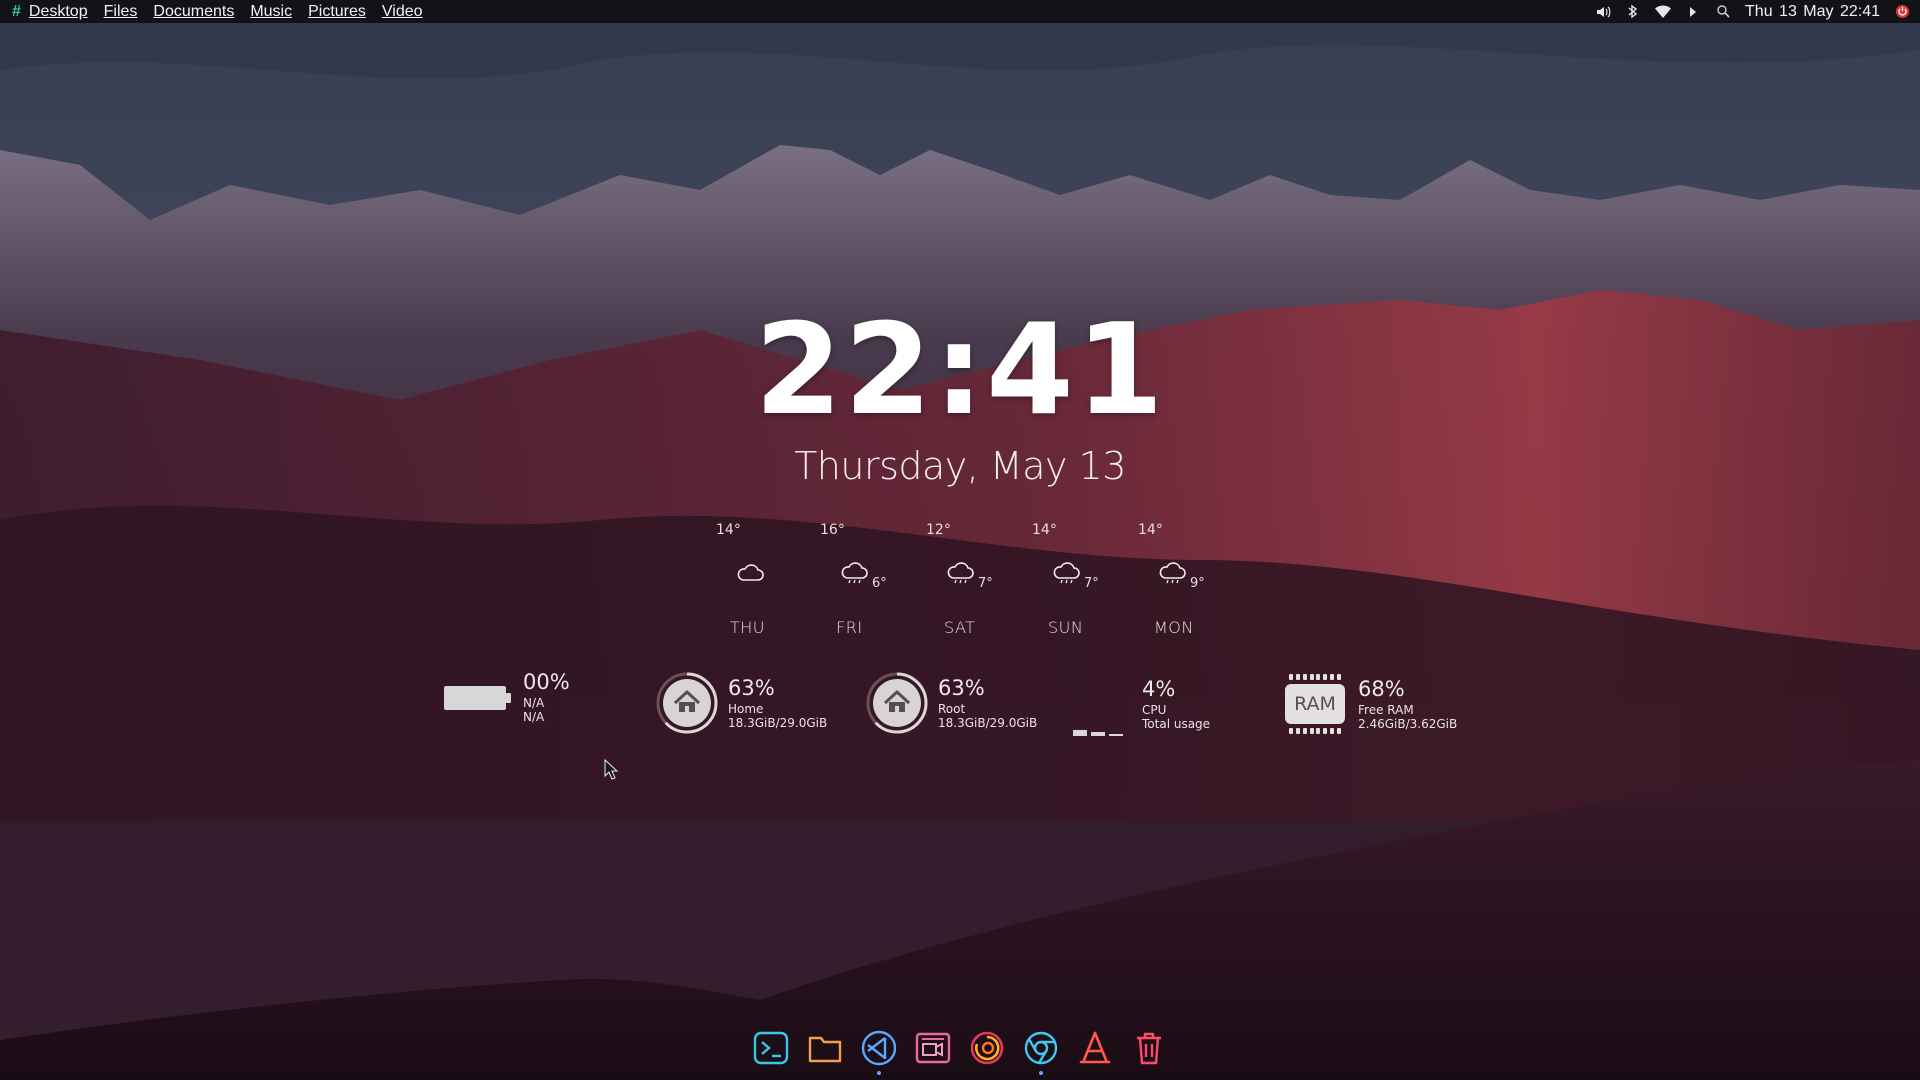  Describe the element at coordinates (1386, 709) in the screenshot. I see `ram-label: Free RAM` at that location.